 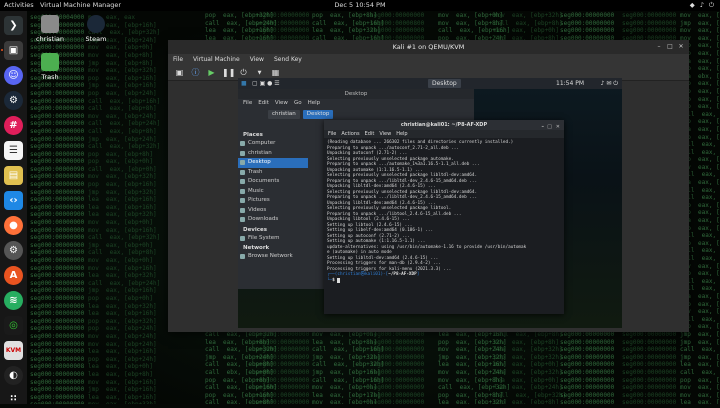 I want to click on app-menu: Virtual Machine Manager, so click(x=80, y=5).